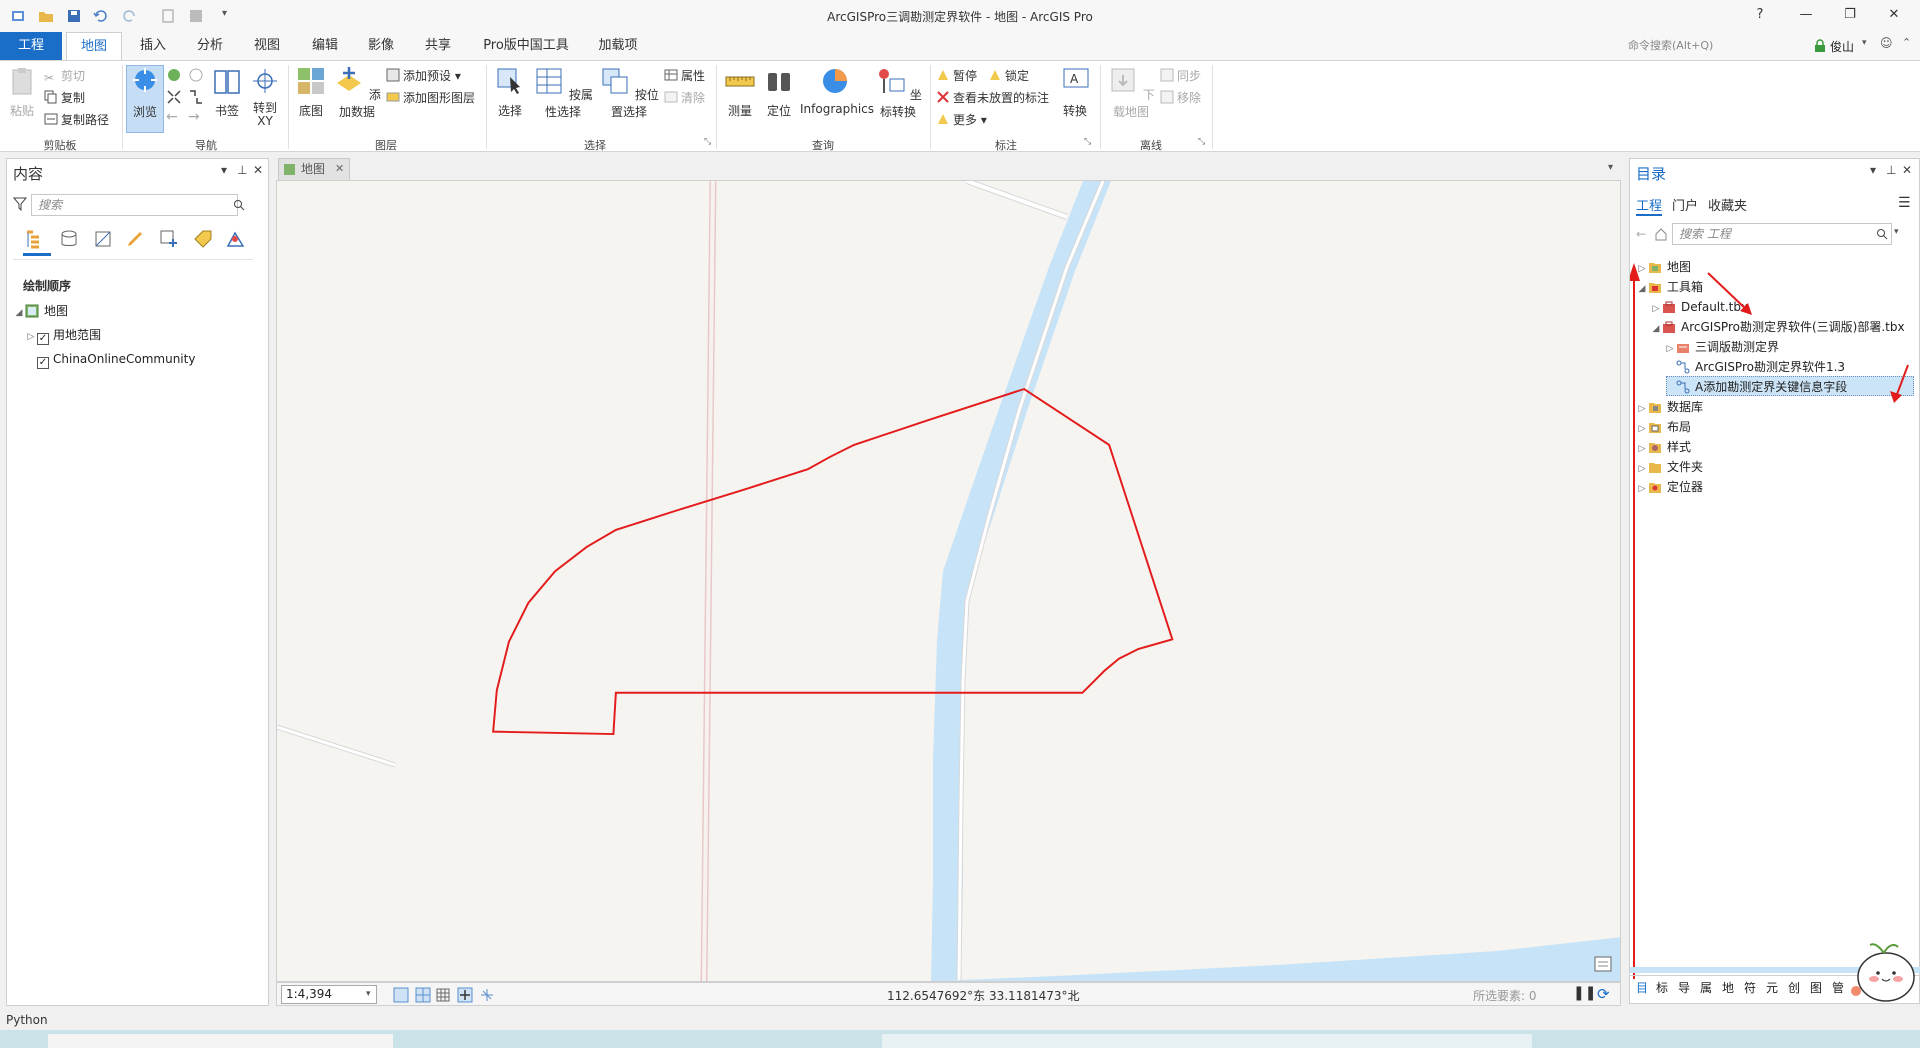 This screenshot has width=1920, height=1048. I want to click on goto-xy-button: 转到 XY, so click(265, 96).